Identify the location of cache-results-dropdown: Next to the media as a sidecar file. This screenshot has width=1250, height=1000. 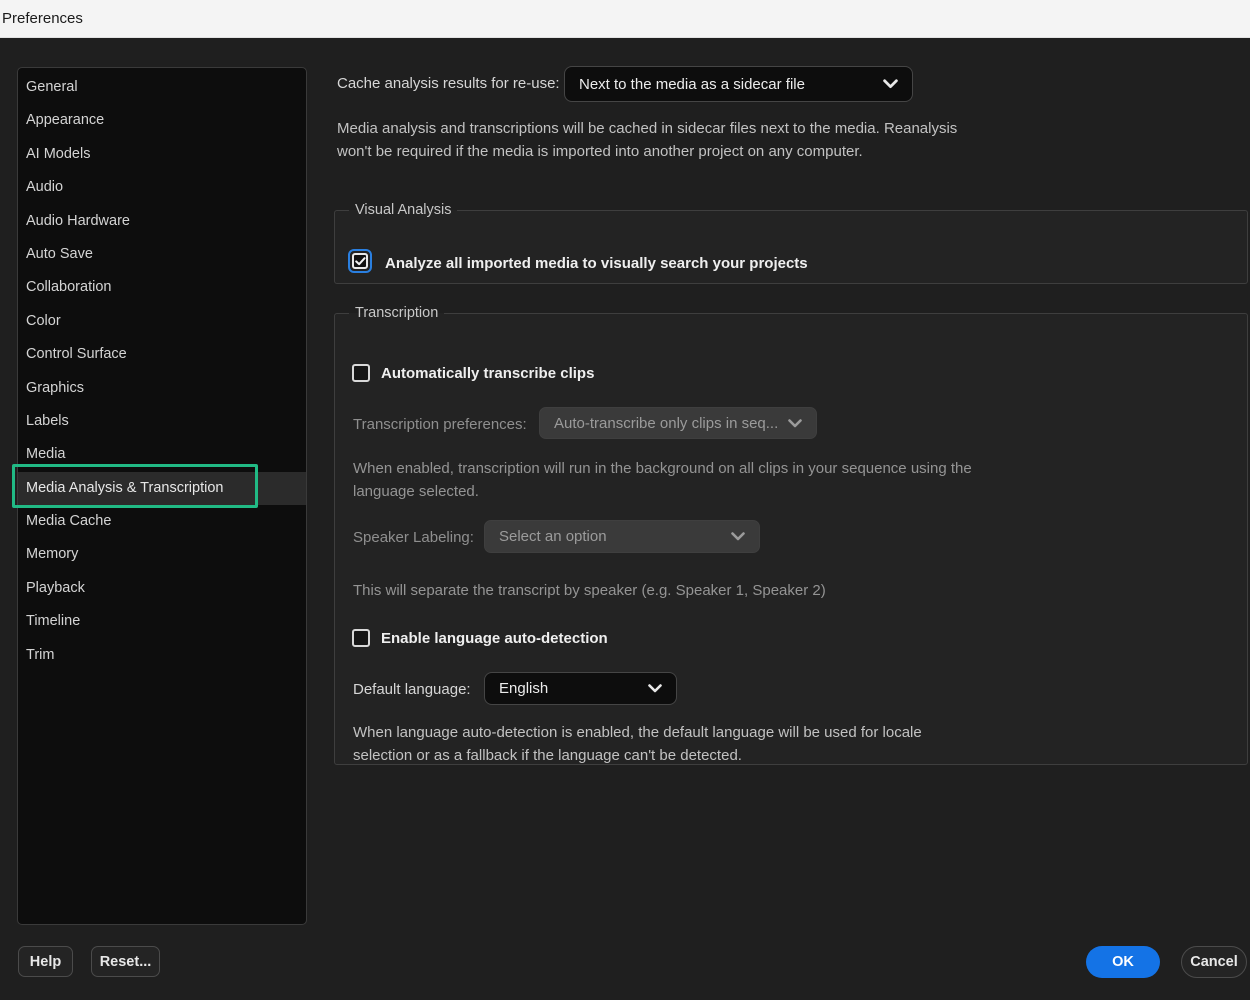
(738, 84).